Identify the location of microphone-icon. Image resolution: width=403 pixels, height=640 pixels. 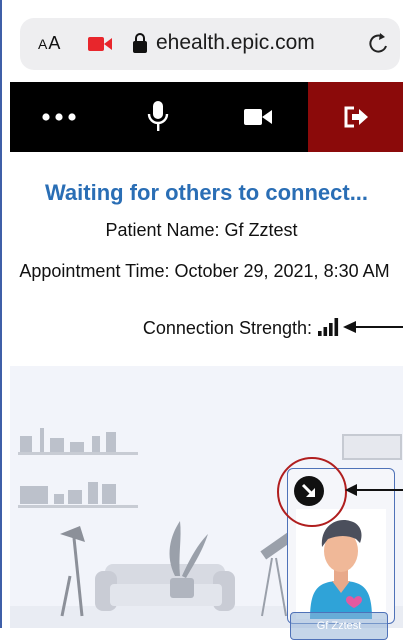
(158, 116).